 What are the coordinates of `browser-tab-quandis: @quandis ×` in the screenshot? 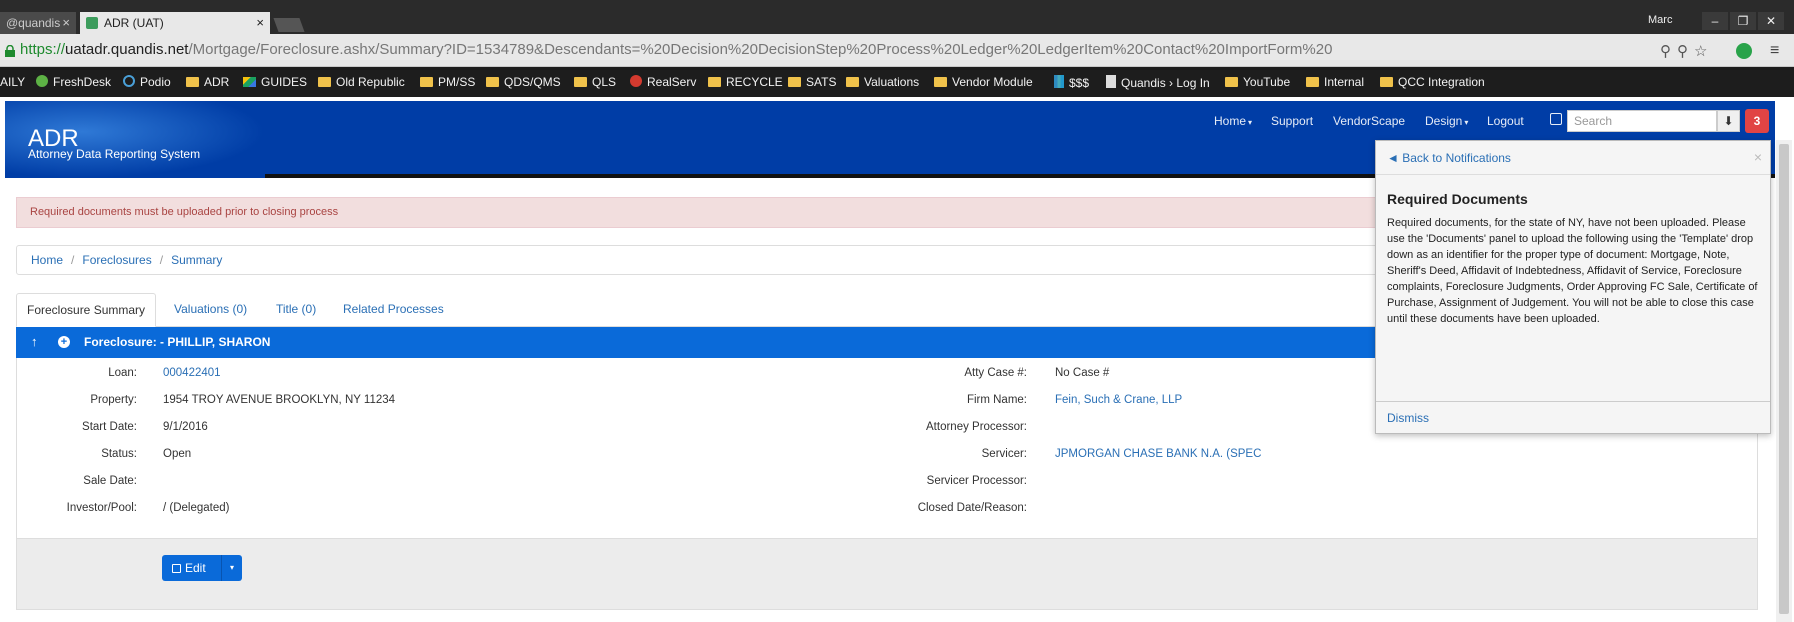 It's located at (38, 23).